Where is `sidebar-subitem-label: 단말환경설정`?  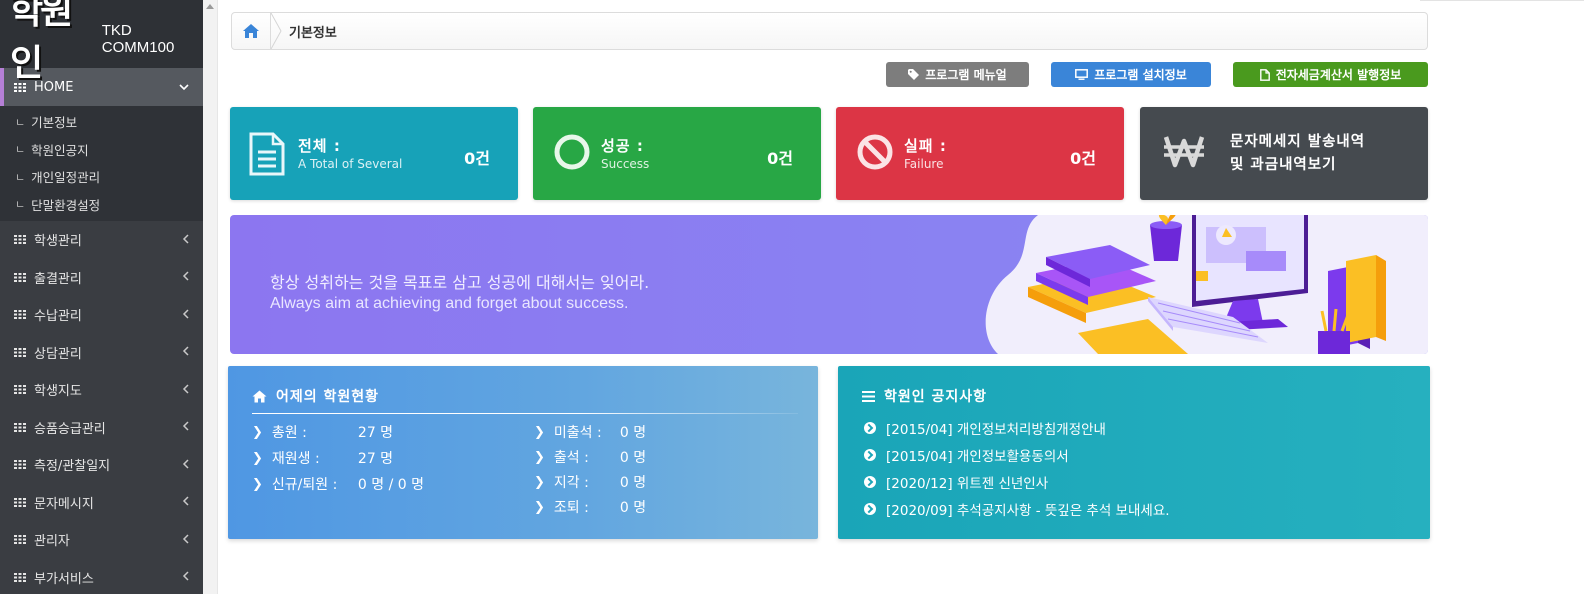
sidebar-subitem-label: 단말환경설정 is located at coordinates (65, 204).